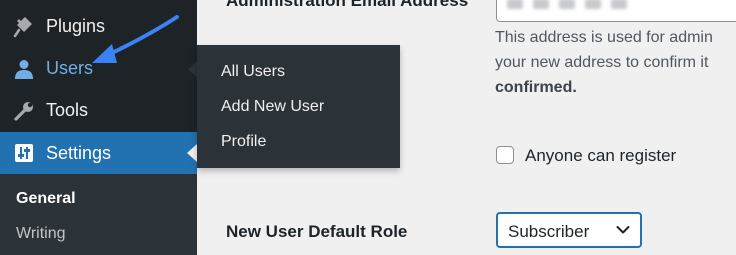 Image resolution: width=736 pixels, height=255 pixels. What do you see at coordinates (98, 68) in the screenshot?
I see `sidebar-item-users: Users` at bounding box center [98, 68].